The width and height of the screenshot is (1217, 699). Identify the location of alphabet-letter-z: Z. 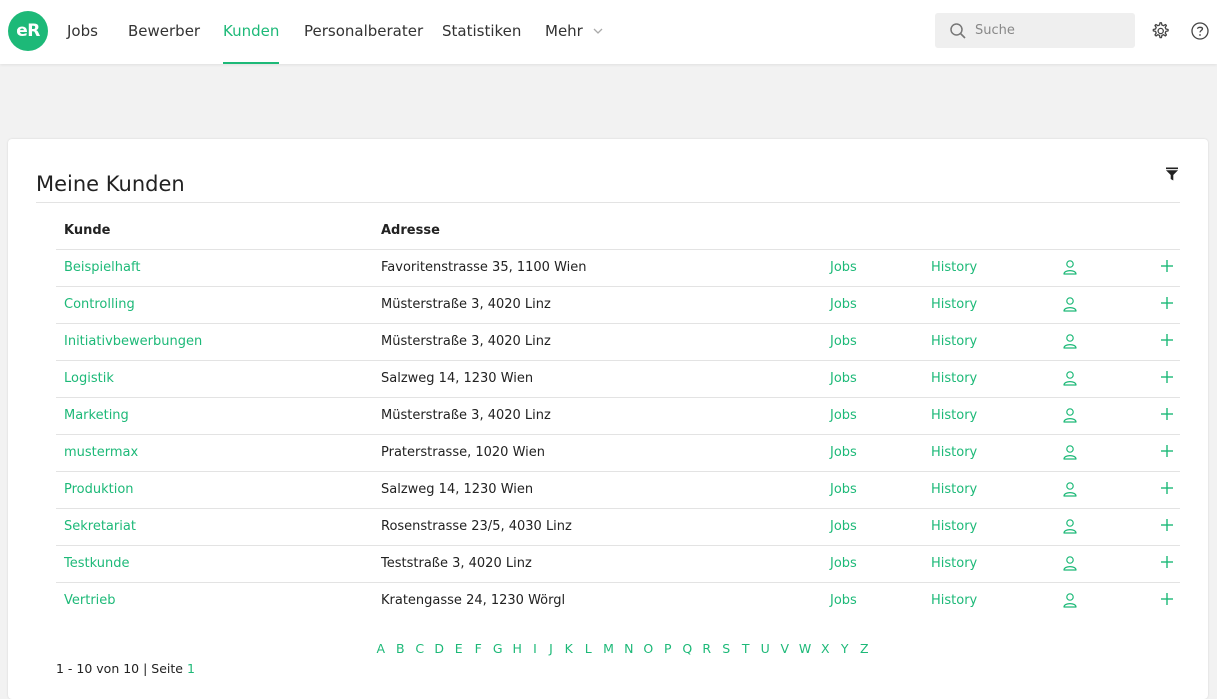
(865, 648).